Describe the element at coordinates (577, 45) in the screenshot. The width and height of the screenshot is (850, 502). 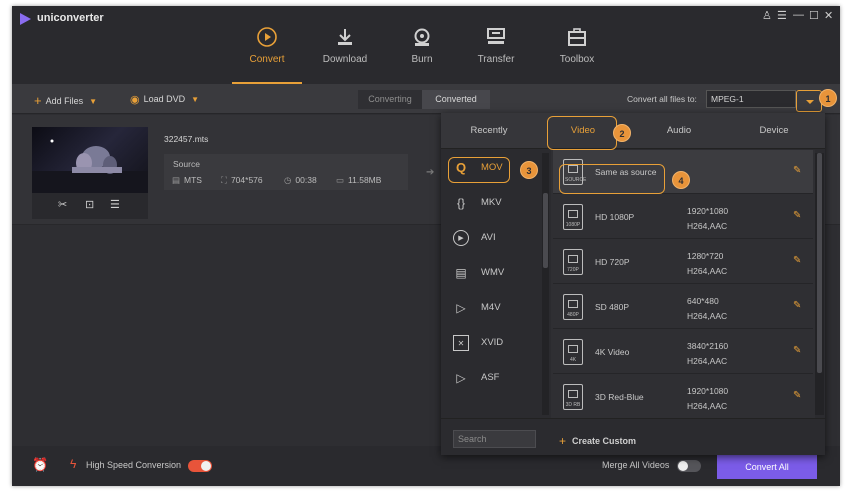
I see `nav-toolbox: Toolbox` at that location.